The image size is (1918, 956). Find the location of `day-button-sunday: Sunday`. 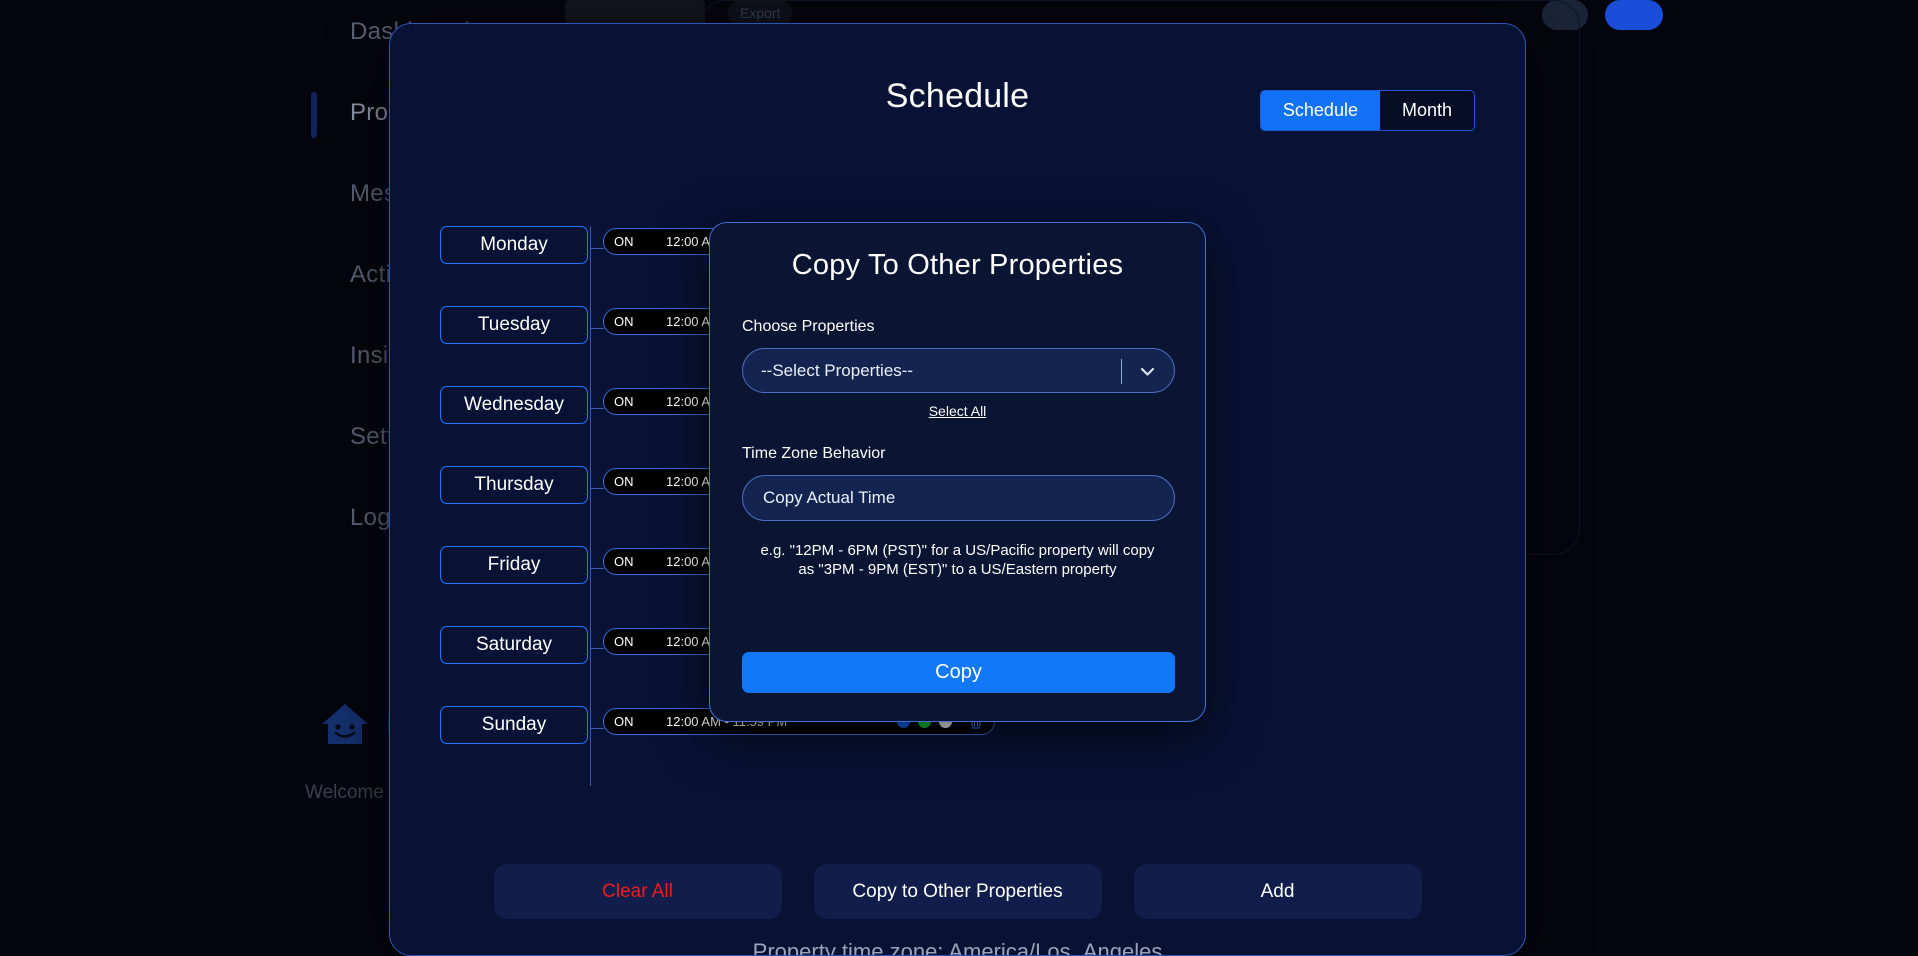

day-button-sunday: Sunday is located at coordinates (514, 725).